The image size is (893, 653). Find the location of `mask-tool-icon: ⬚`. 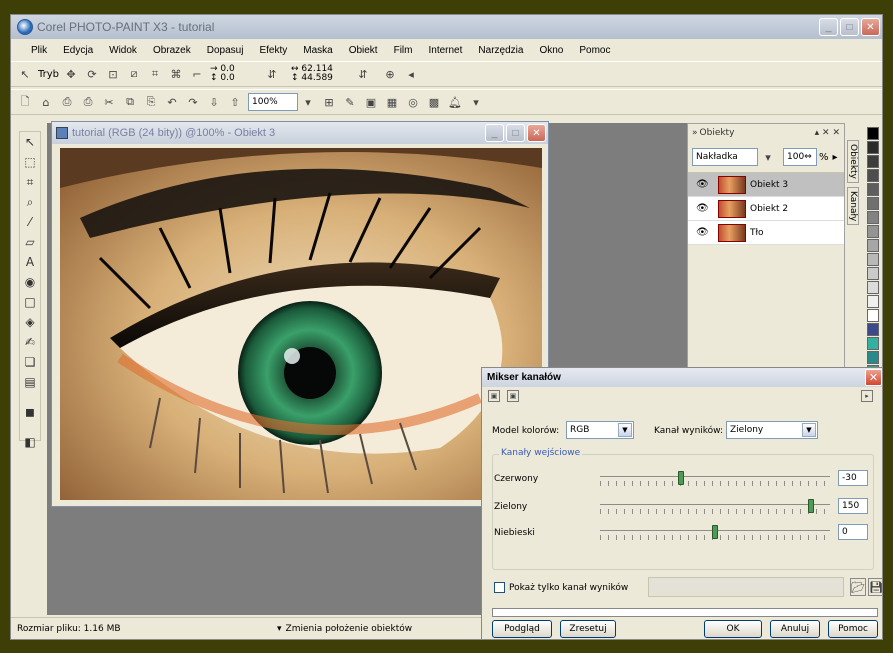

mask-tool-icon: ⬚ is located at coordinates (30, 162).